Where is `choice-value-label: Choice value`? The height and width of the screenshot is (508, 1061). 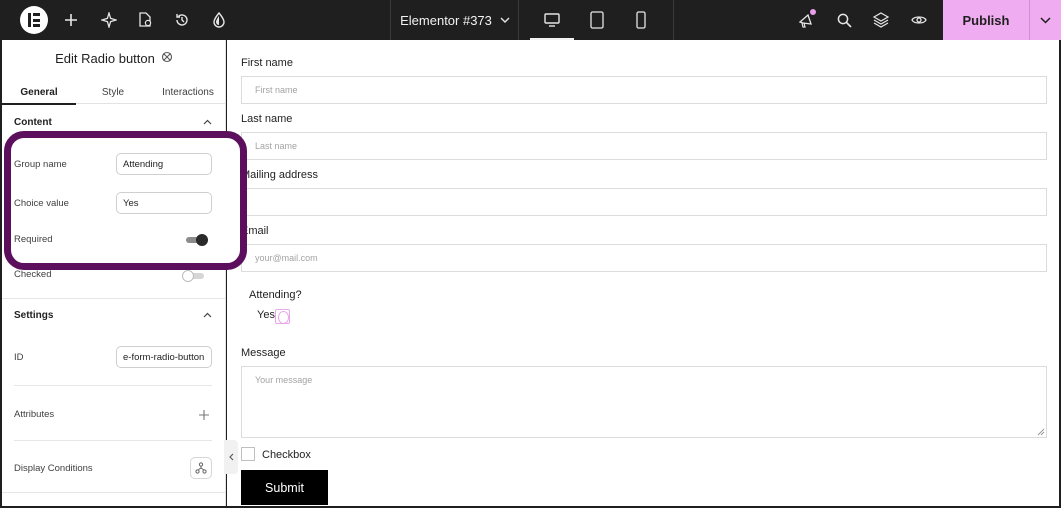 choice-value-label: Choice value is located at coordinates (41, 203).